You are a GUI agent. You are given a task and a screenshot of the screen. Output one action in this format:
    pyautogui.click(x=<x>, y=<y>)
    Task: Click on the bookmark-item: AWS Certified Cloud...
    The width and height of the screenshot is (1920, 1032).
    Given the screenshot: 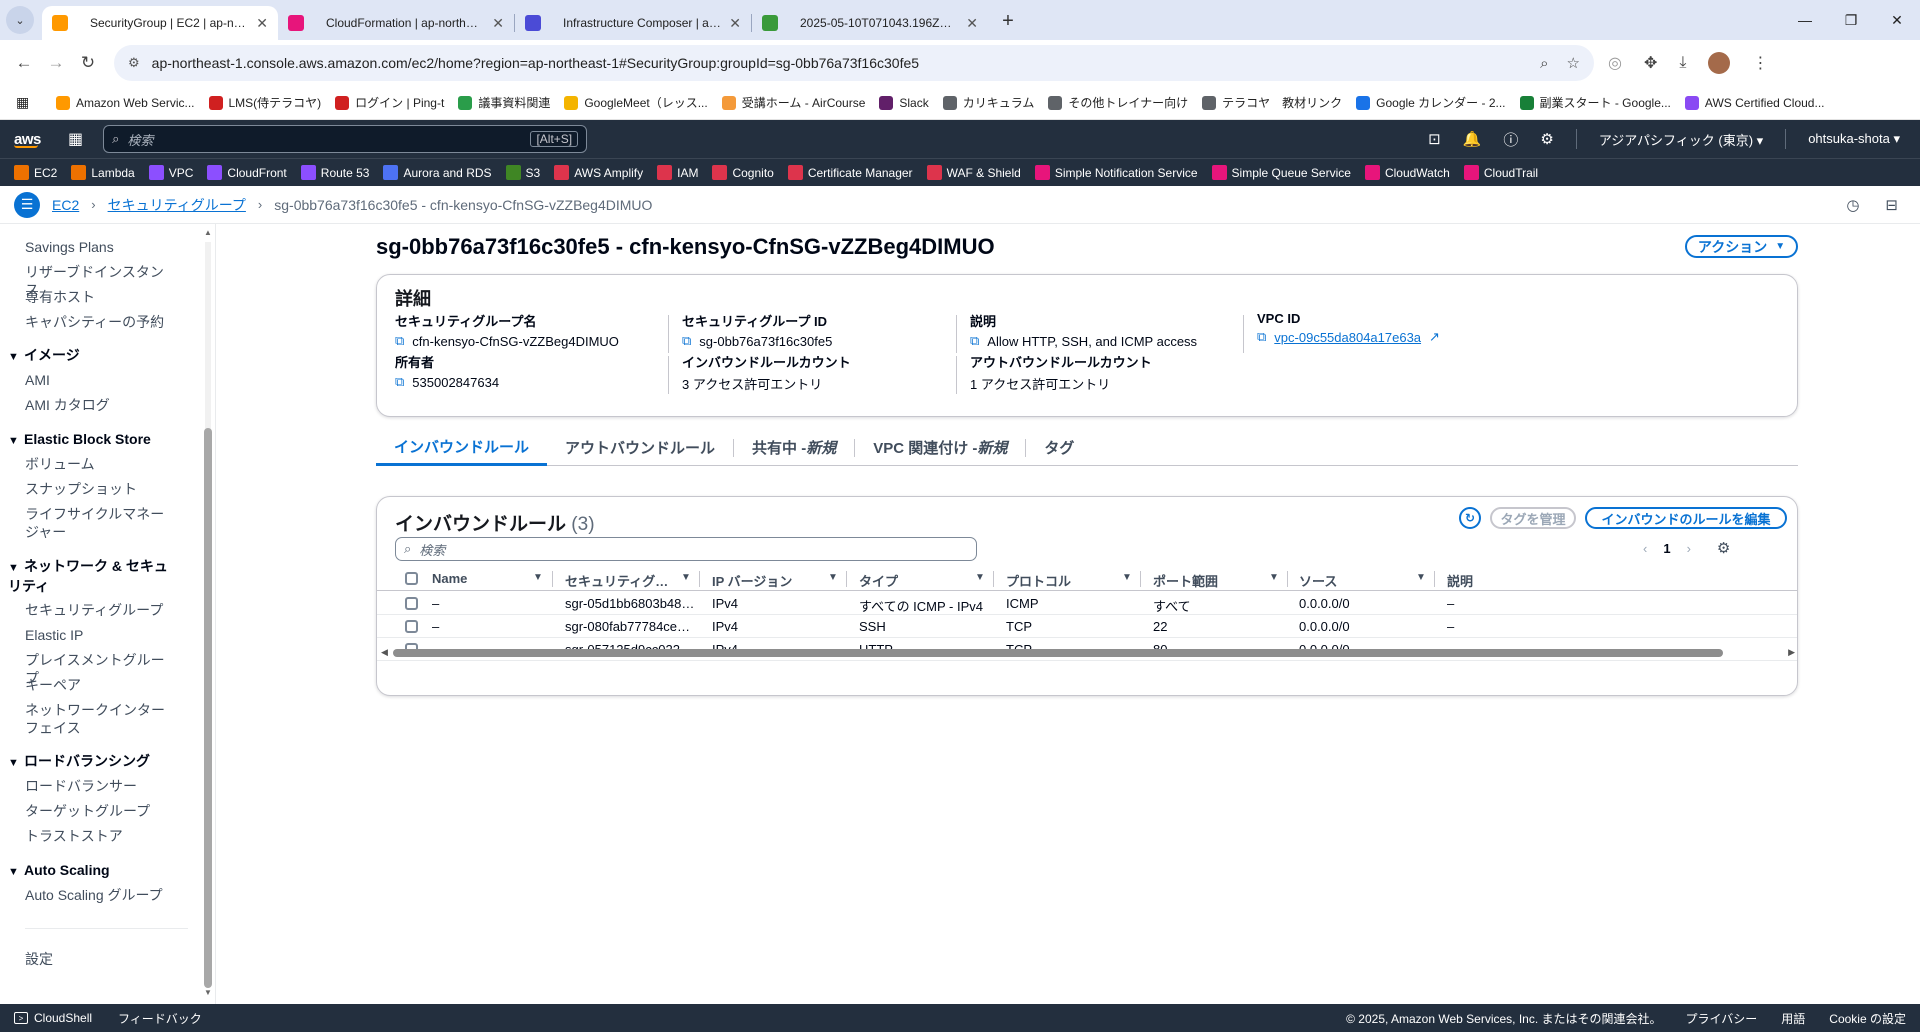 What is the action you would take?
    pyautogui.click(x=1754, y=102)
    